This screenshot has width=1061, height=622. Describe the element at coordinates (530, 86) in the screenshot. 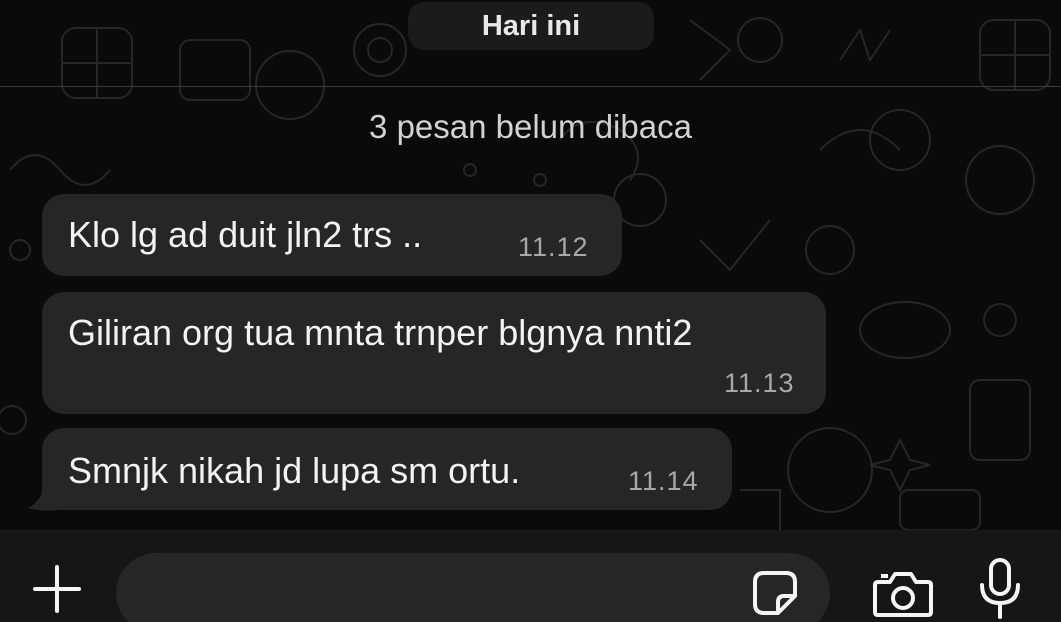

I see `unread-divider-line` at that location.